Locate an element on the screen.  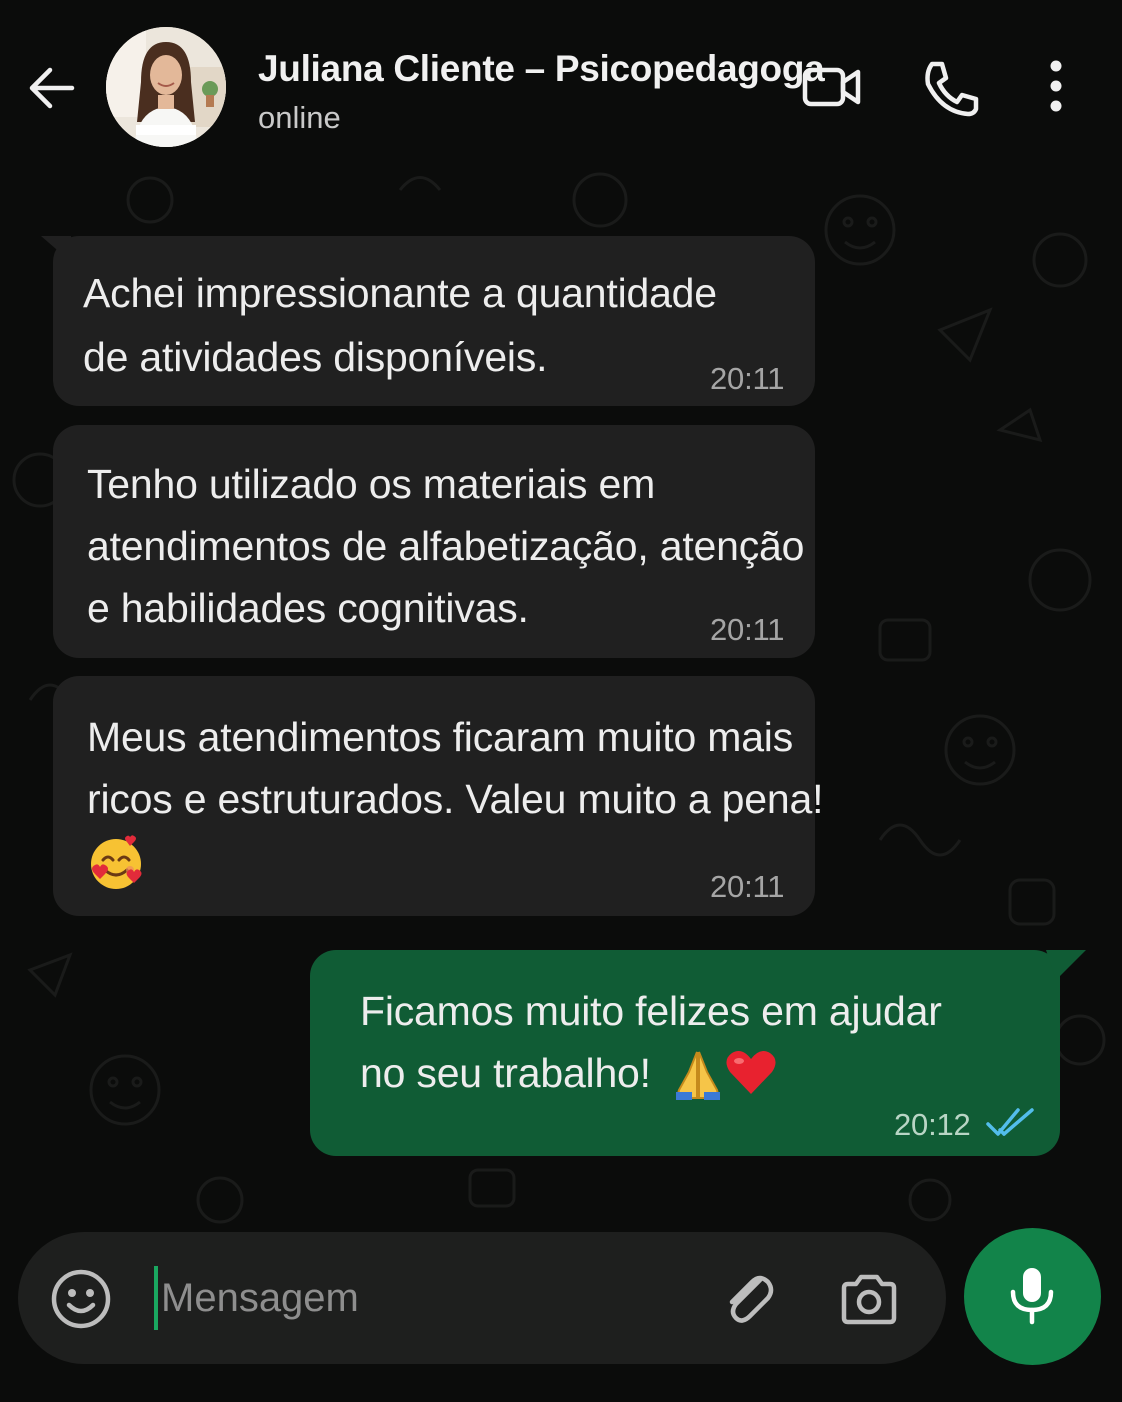
back-arrow-icon is located at coordinates (52, 88).